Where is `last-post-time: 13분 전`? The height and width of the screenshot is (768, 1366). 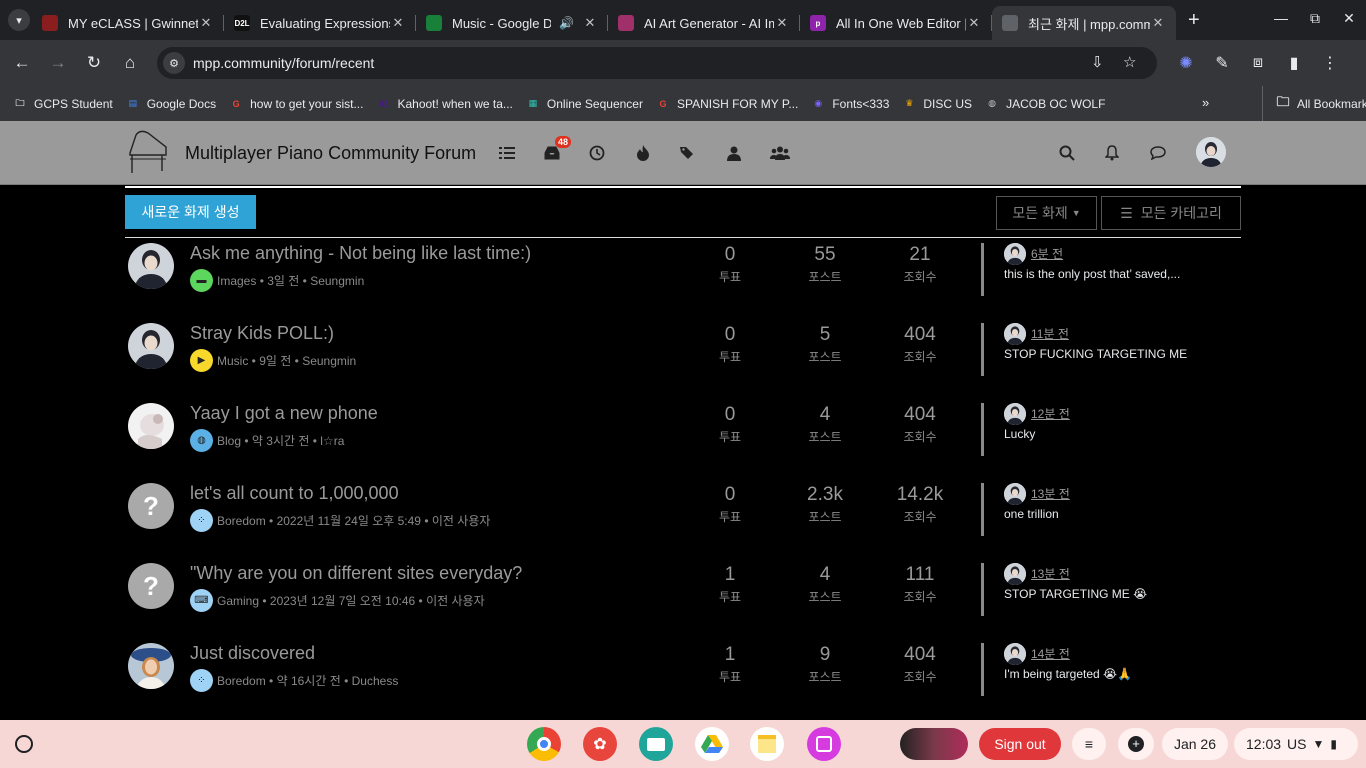
last-post-time: 13분 전 is located at coordinates (1050, 493).